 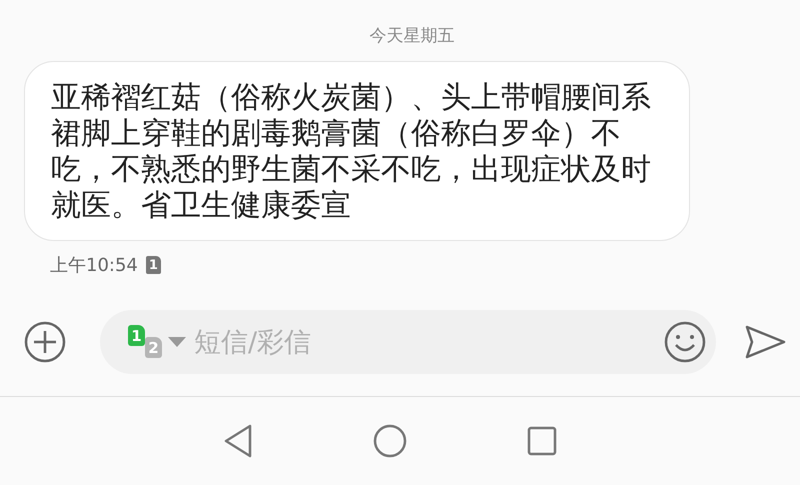 I want to click on back-icon, so click(x=238, y=441).